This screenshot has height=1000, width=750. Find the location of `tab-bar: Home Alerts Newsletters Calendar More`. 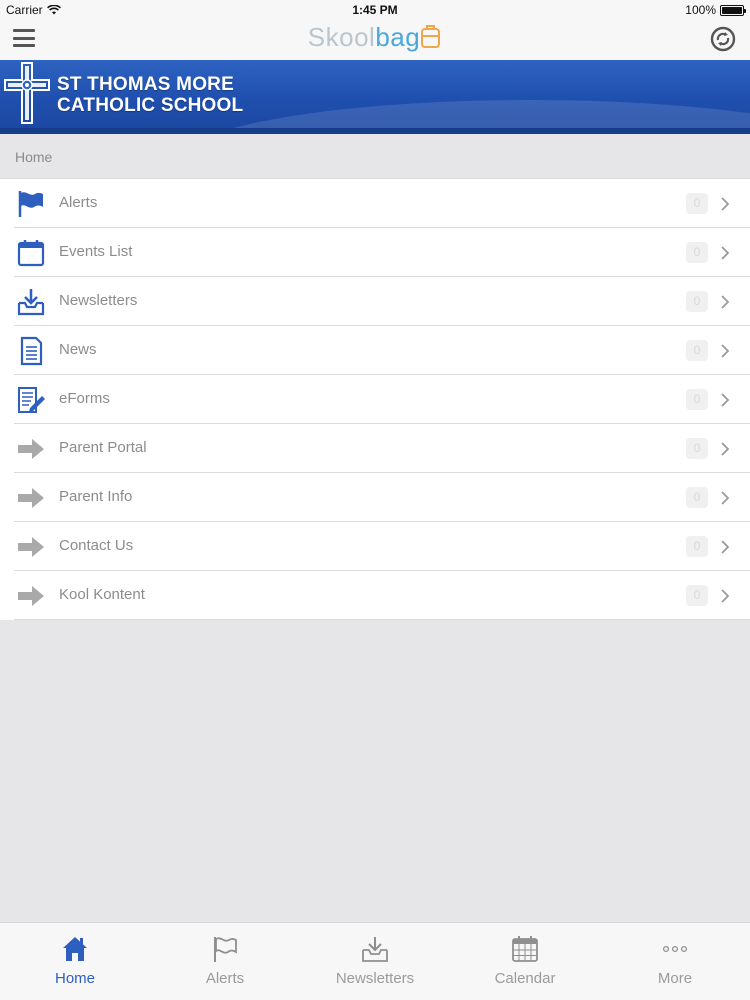

tab-bar: Home Alerts Newsletters Calendar More is located at coordinates (375, 961).